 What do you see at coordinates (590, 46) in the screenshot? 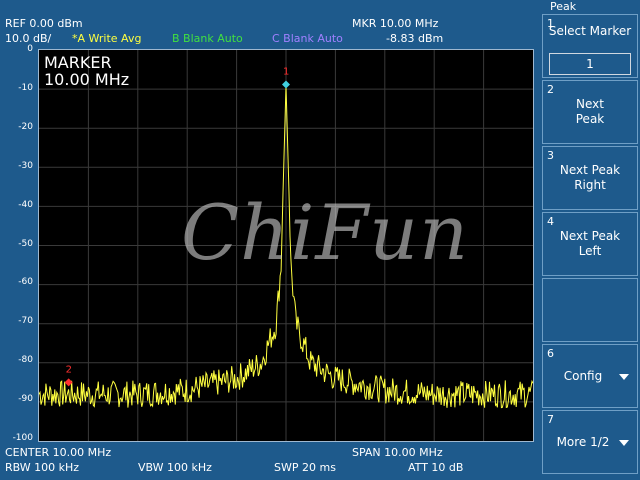
I see `softkey-select-marker: 1 Select Marker 1` at bounding box center [590, 46].